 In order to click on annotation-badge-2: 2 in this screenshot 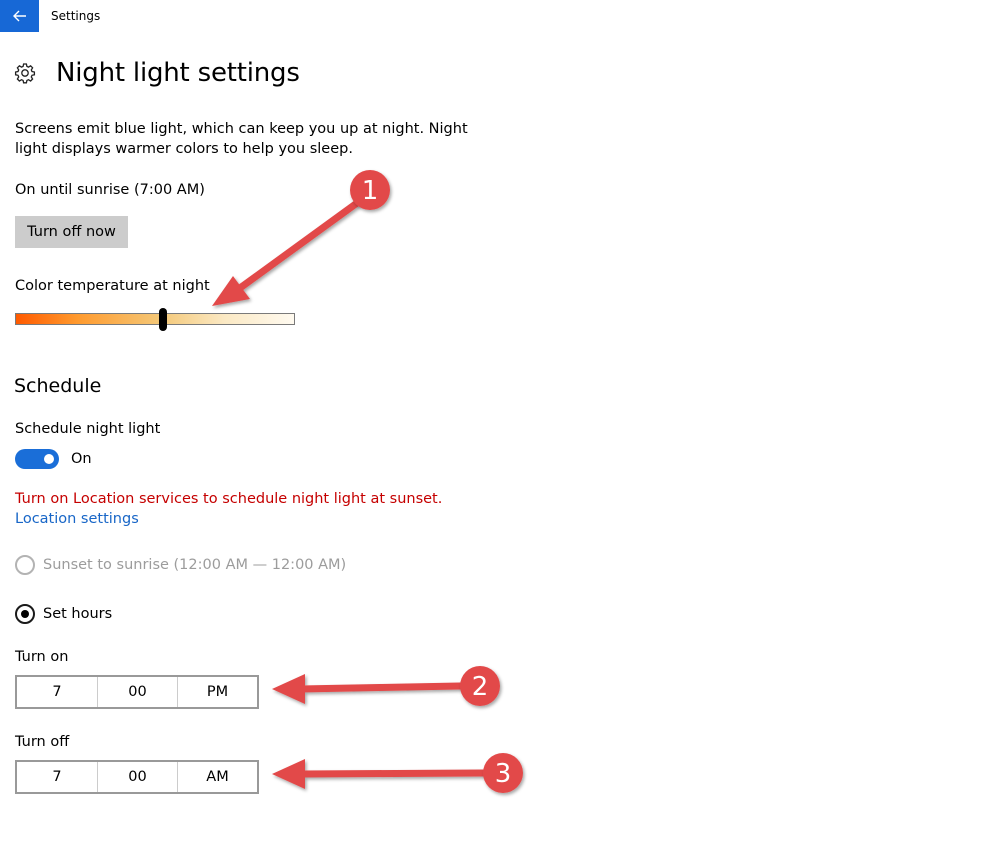, I will do `click(480, 686)`.